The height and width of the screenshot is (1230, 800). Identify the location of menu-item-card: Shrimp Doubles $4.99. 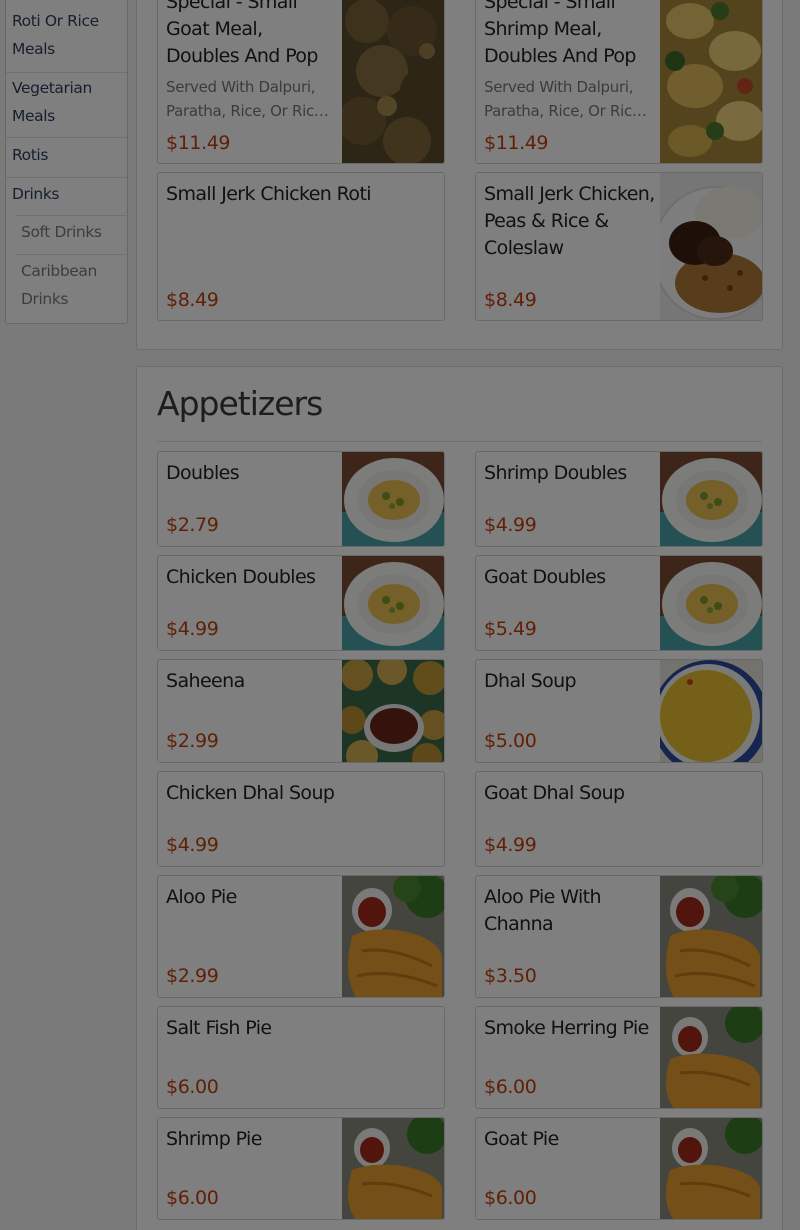
(619, 499).